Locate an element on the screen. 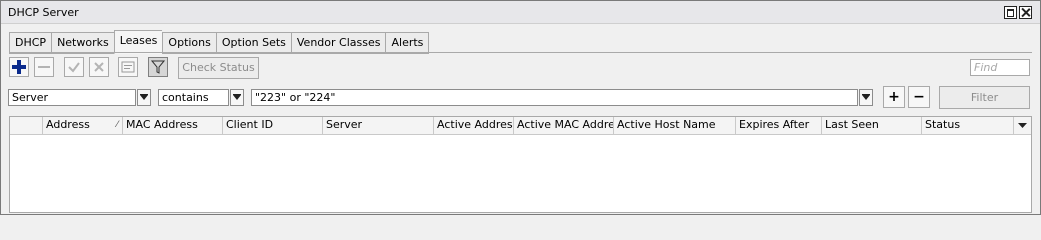 The width and height of the screenshot is (1041, 240). filter-operator-dropdown is located at coordinates (237, 97).